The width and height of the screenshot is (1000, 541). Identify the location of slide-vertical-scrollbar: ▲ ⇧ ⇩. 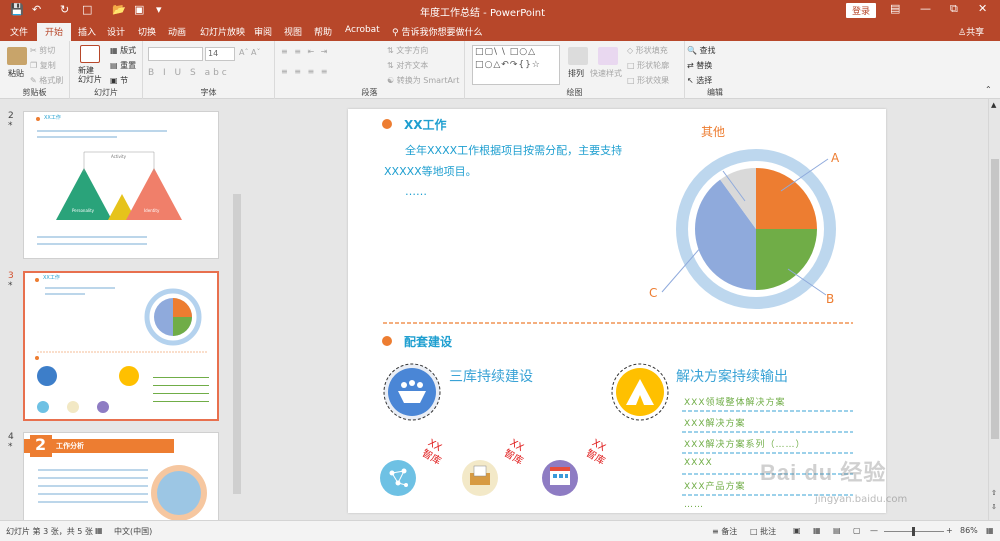
(994, 309).